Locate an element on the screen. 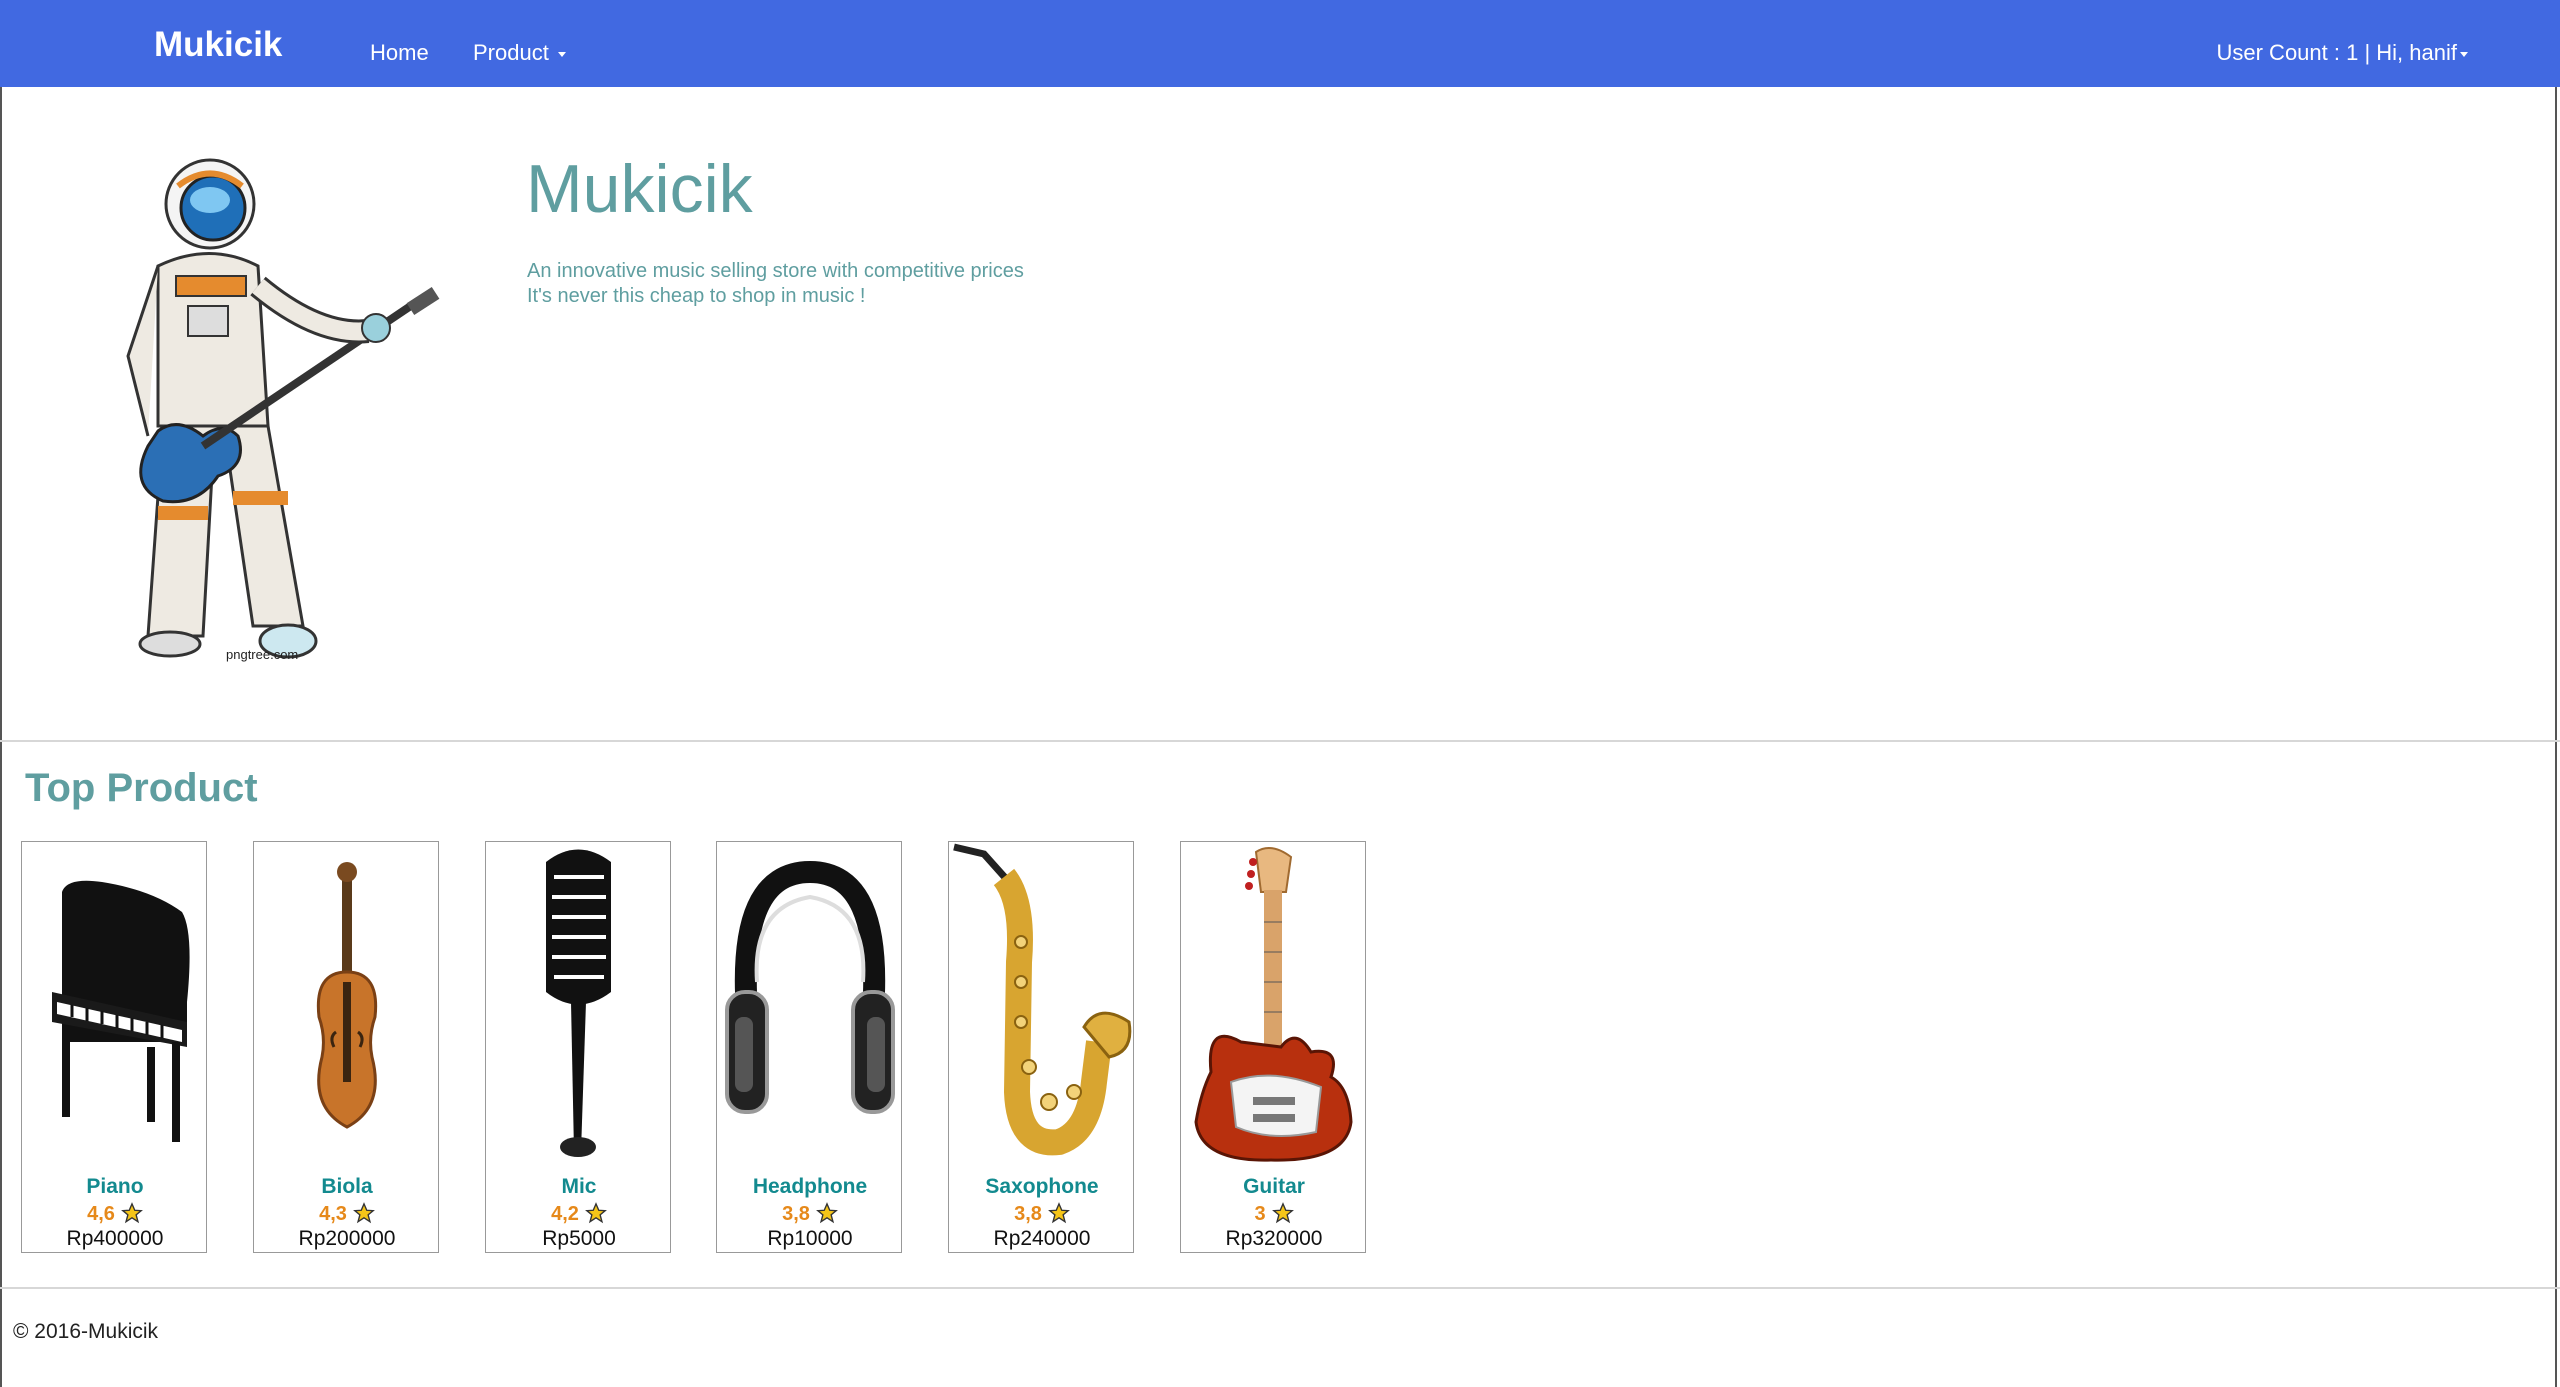  product-card-biola: Biola 4,3 Rp200000 is located at coordinates (346, 1047).